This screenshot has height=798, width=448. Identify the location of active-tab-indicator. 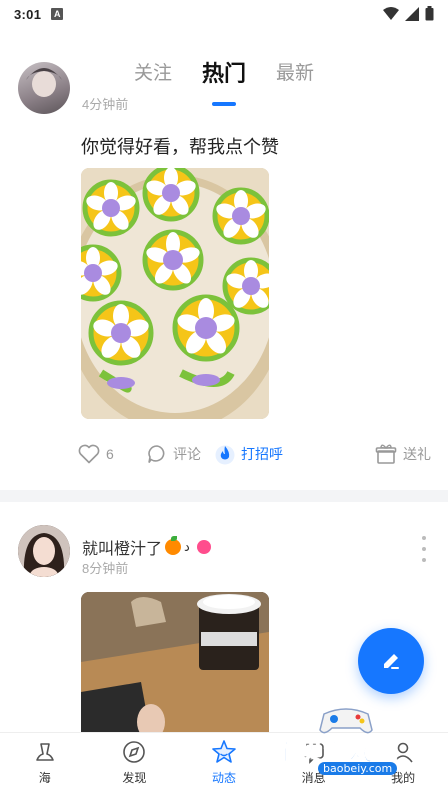
(223, 104).